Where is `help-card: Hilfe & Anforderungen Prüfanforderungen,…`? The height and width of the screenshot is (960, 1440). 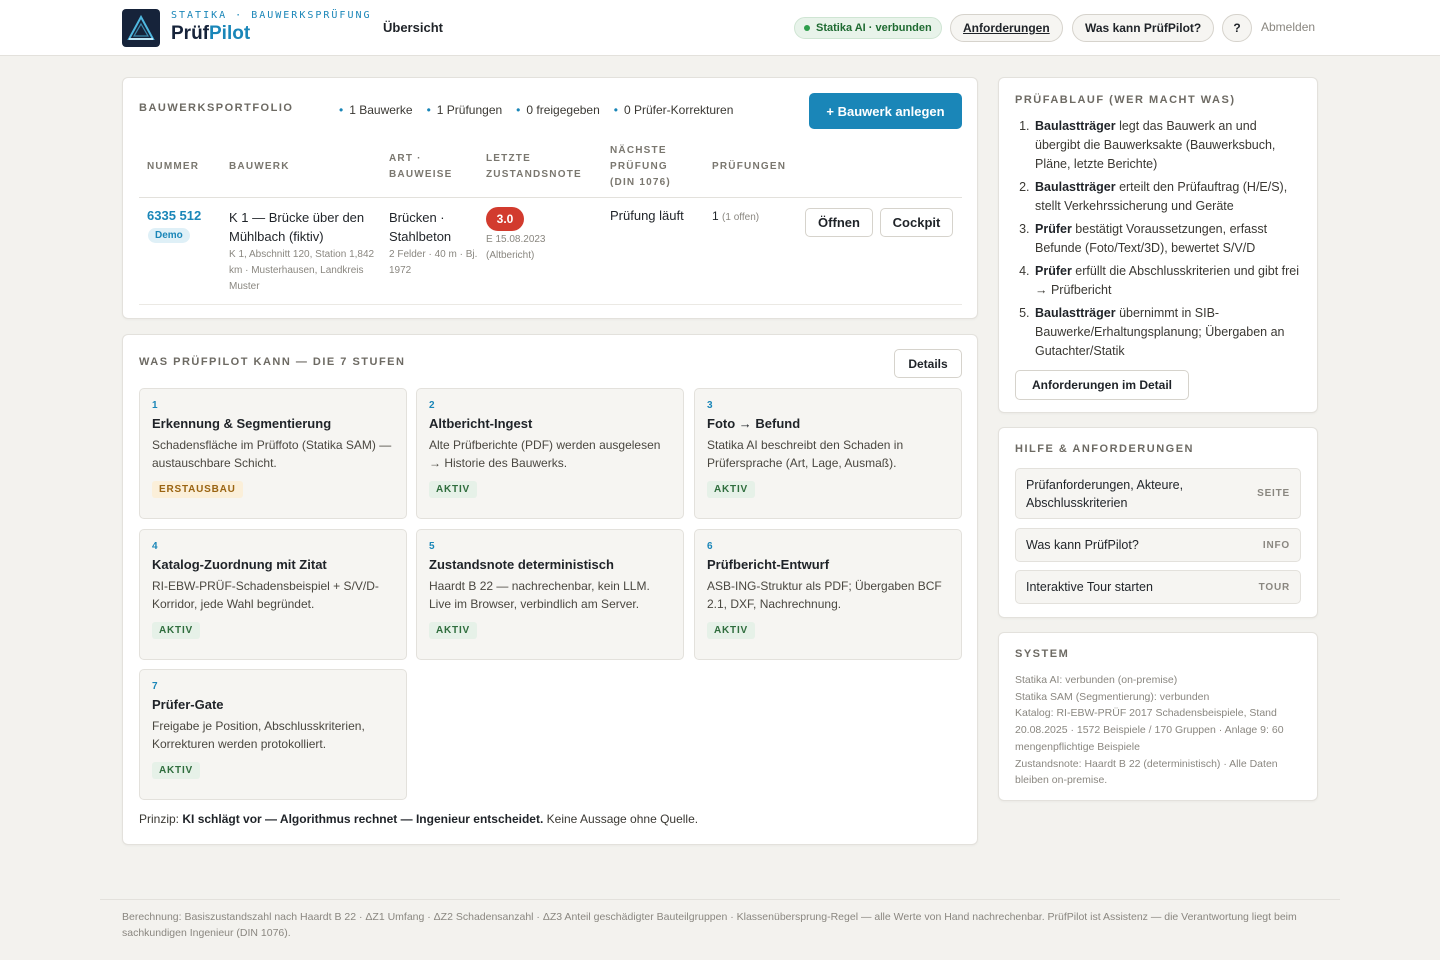
help-card: Hilfe & Anforderungen Prüfanforderungen,… is located at coordinates (1158, 522).